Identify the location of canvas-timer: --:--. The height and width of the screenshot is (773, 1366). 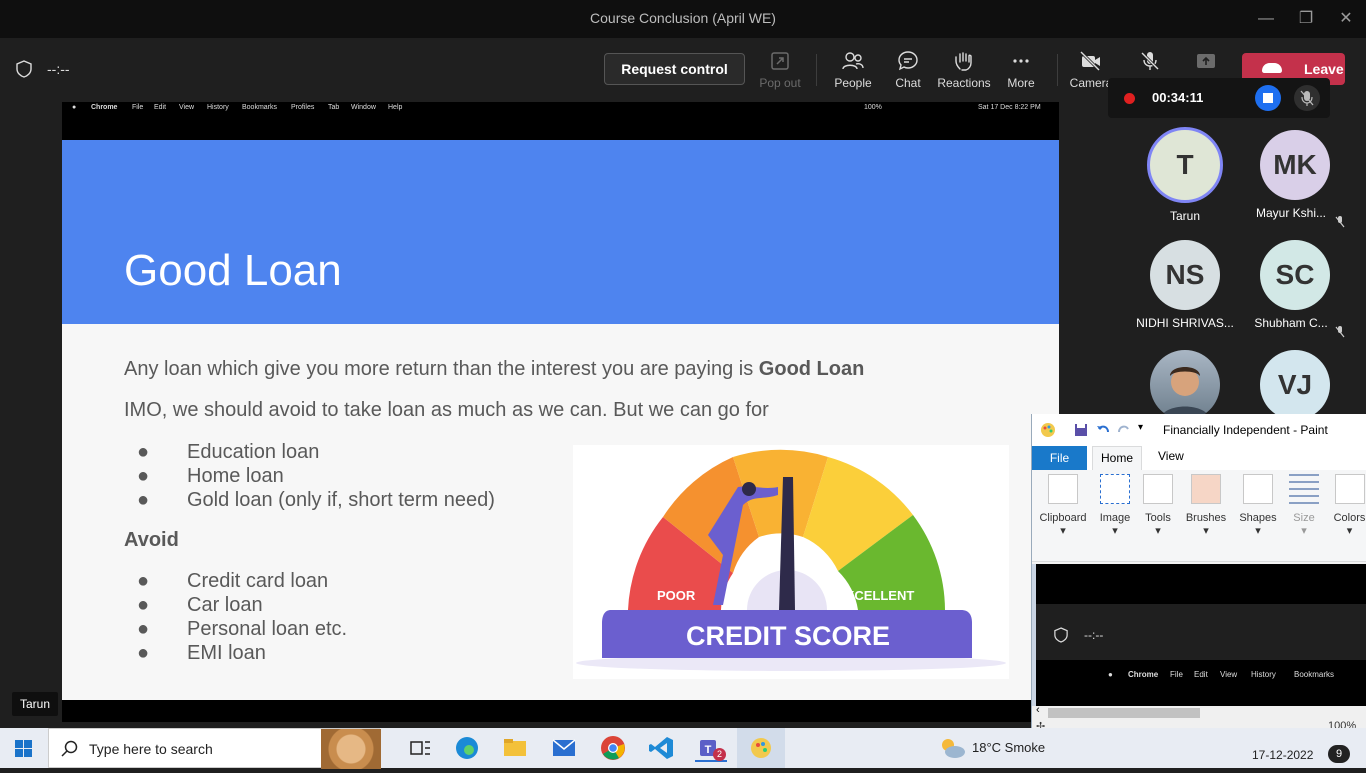
(1094, 635).